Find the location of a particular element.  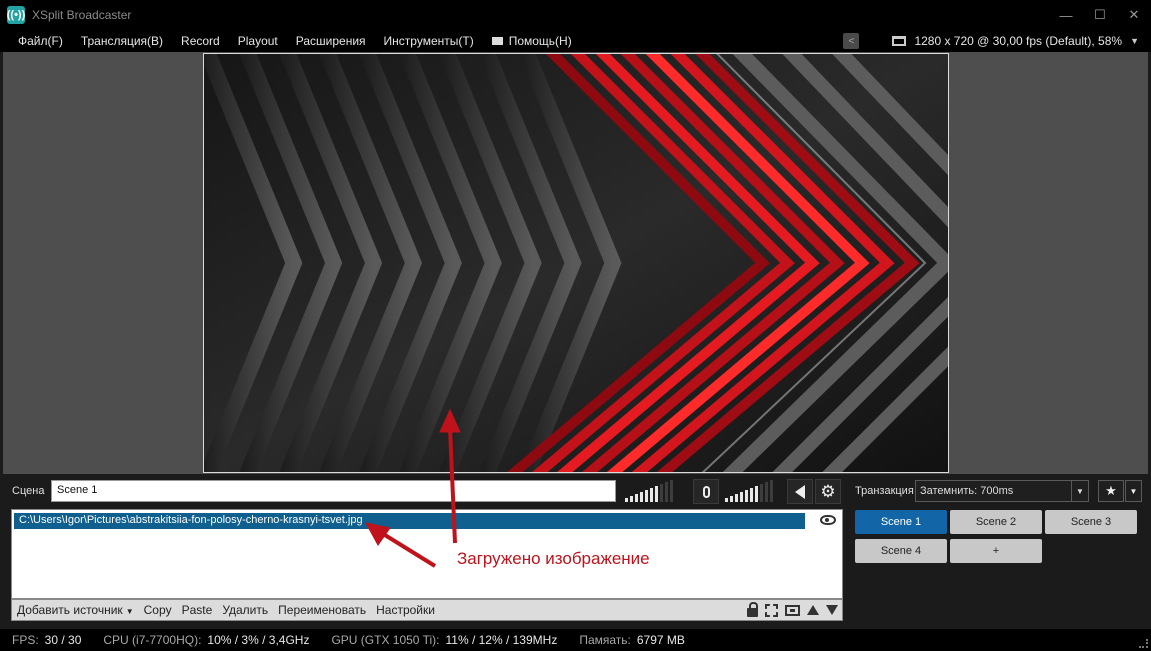

add-source-button: Добавить источник ▼ is located at coordinates (75, 610).